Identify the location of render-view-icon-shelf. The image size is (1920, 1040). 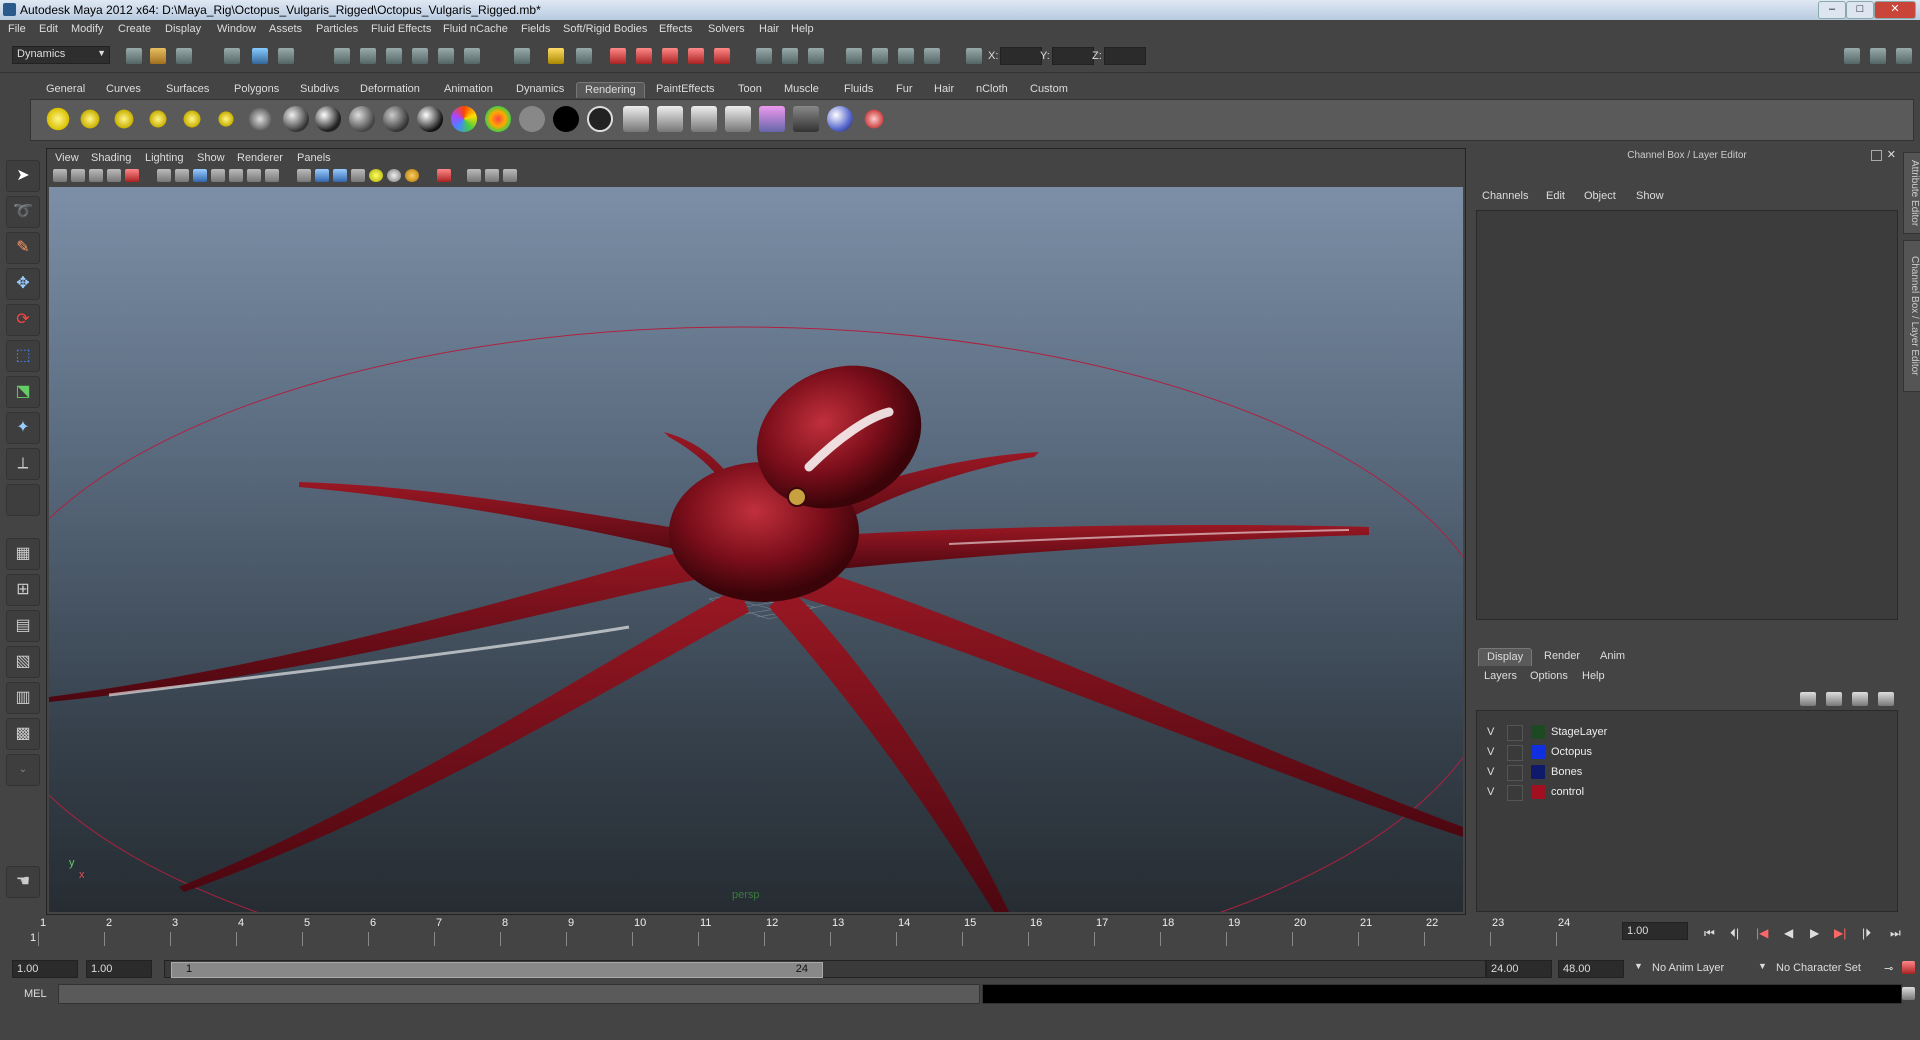
(738, 119).